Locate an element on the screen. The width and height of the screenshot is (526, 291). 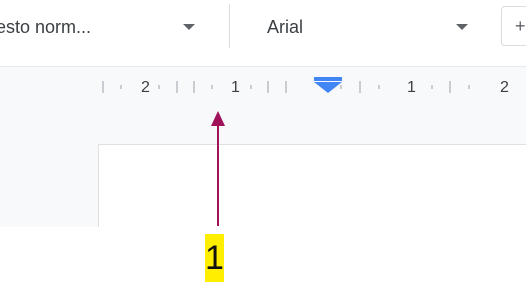
arrow-head is located at coordinates (218, 118).